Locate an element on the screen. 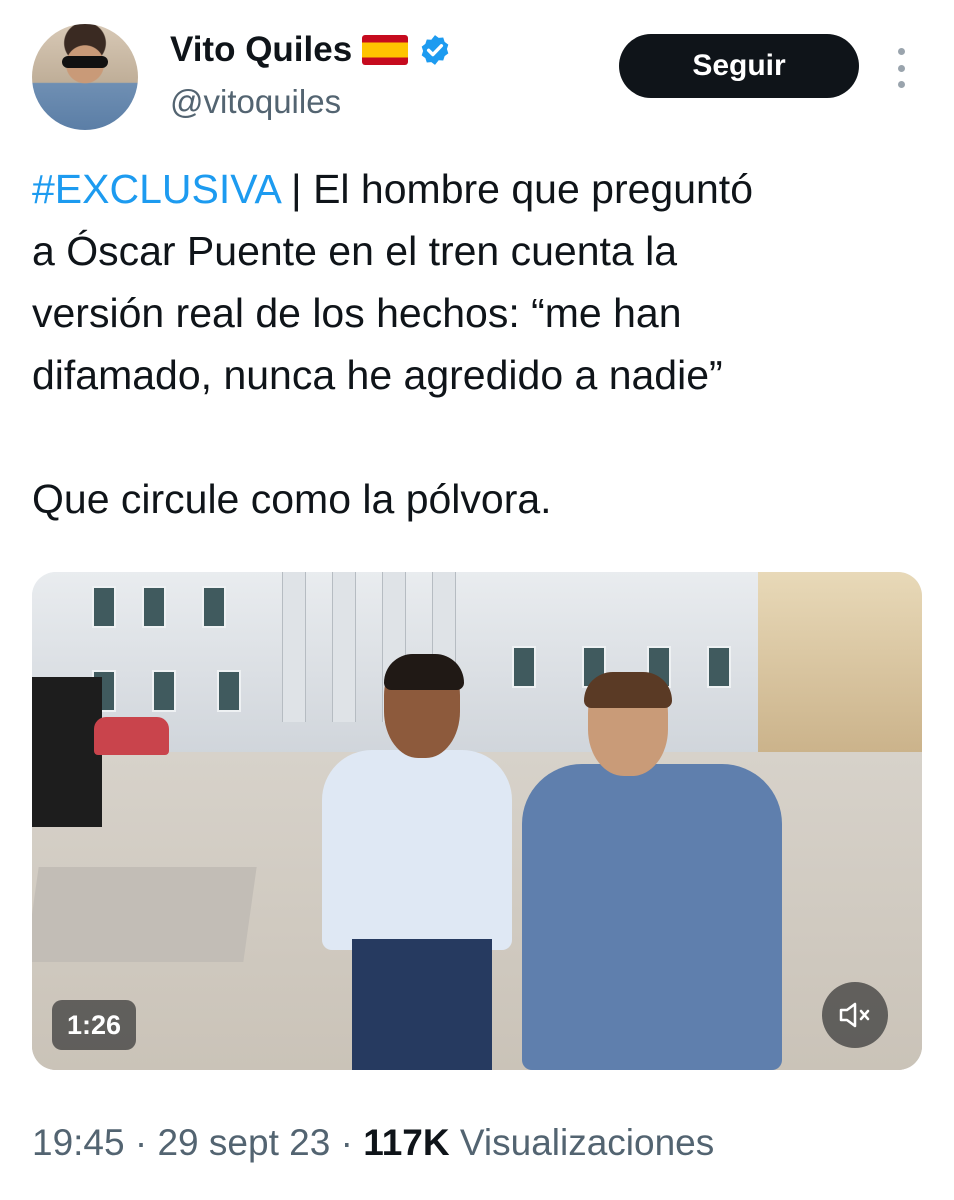 The width and height of the screenshot is (954, 1200). views-label: Visualizaciones is located at coordinates (582, 1142).